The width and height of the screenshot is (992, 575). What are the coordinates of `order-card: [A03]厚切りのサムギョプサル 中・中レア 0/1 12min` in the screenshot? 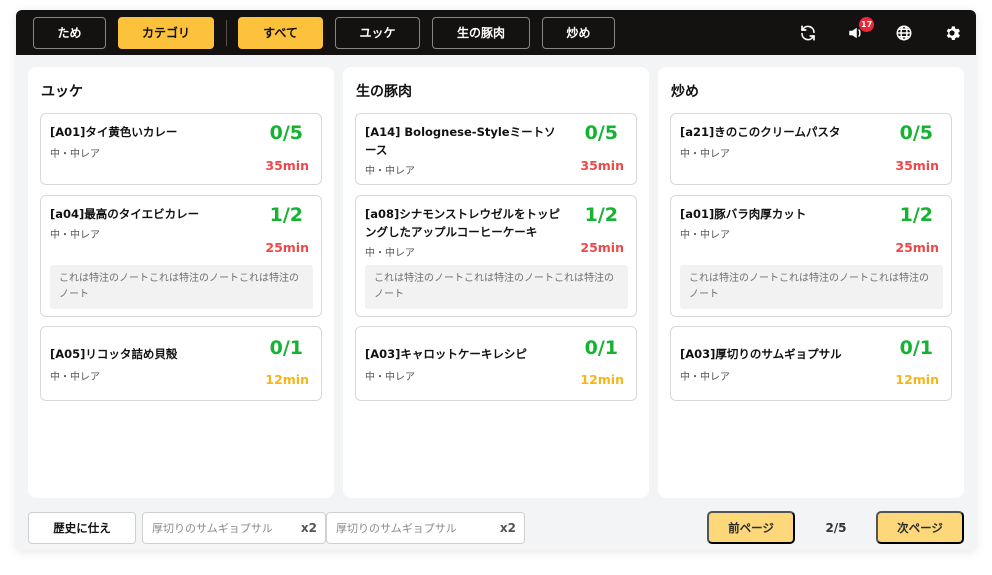 It's located at (811, 363).